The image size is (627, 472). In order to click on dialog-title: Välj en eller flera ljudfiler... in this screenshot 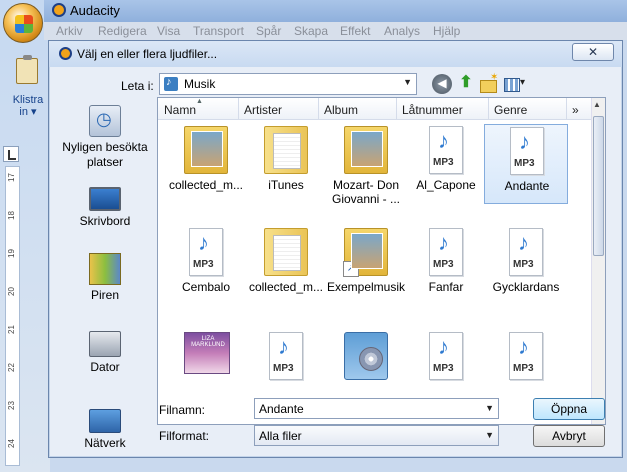, I will do `click(147, 54)`.